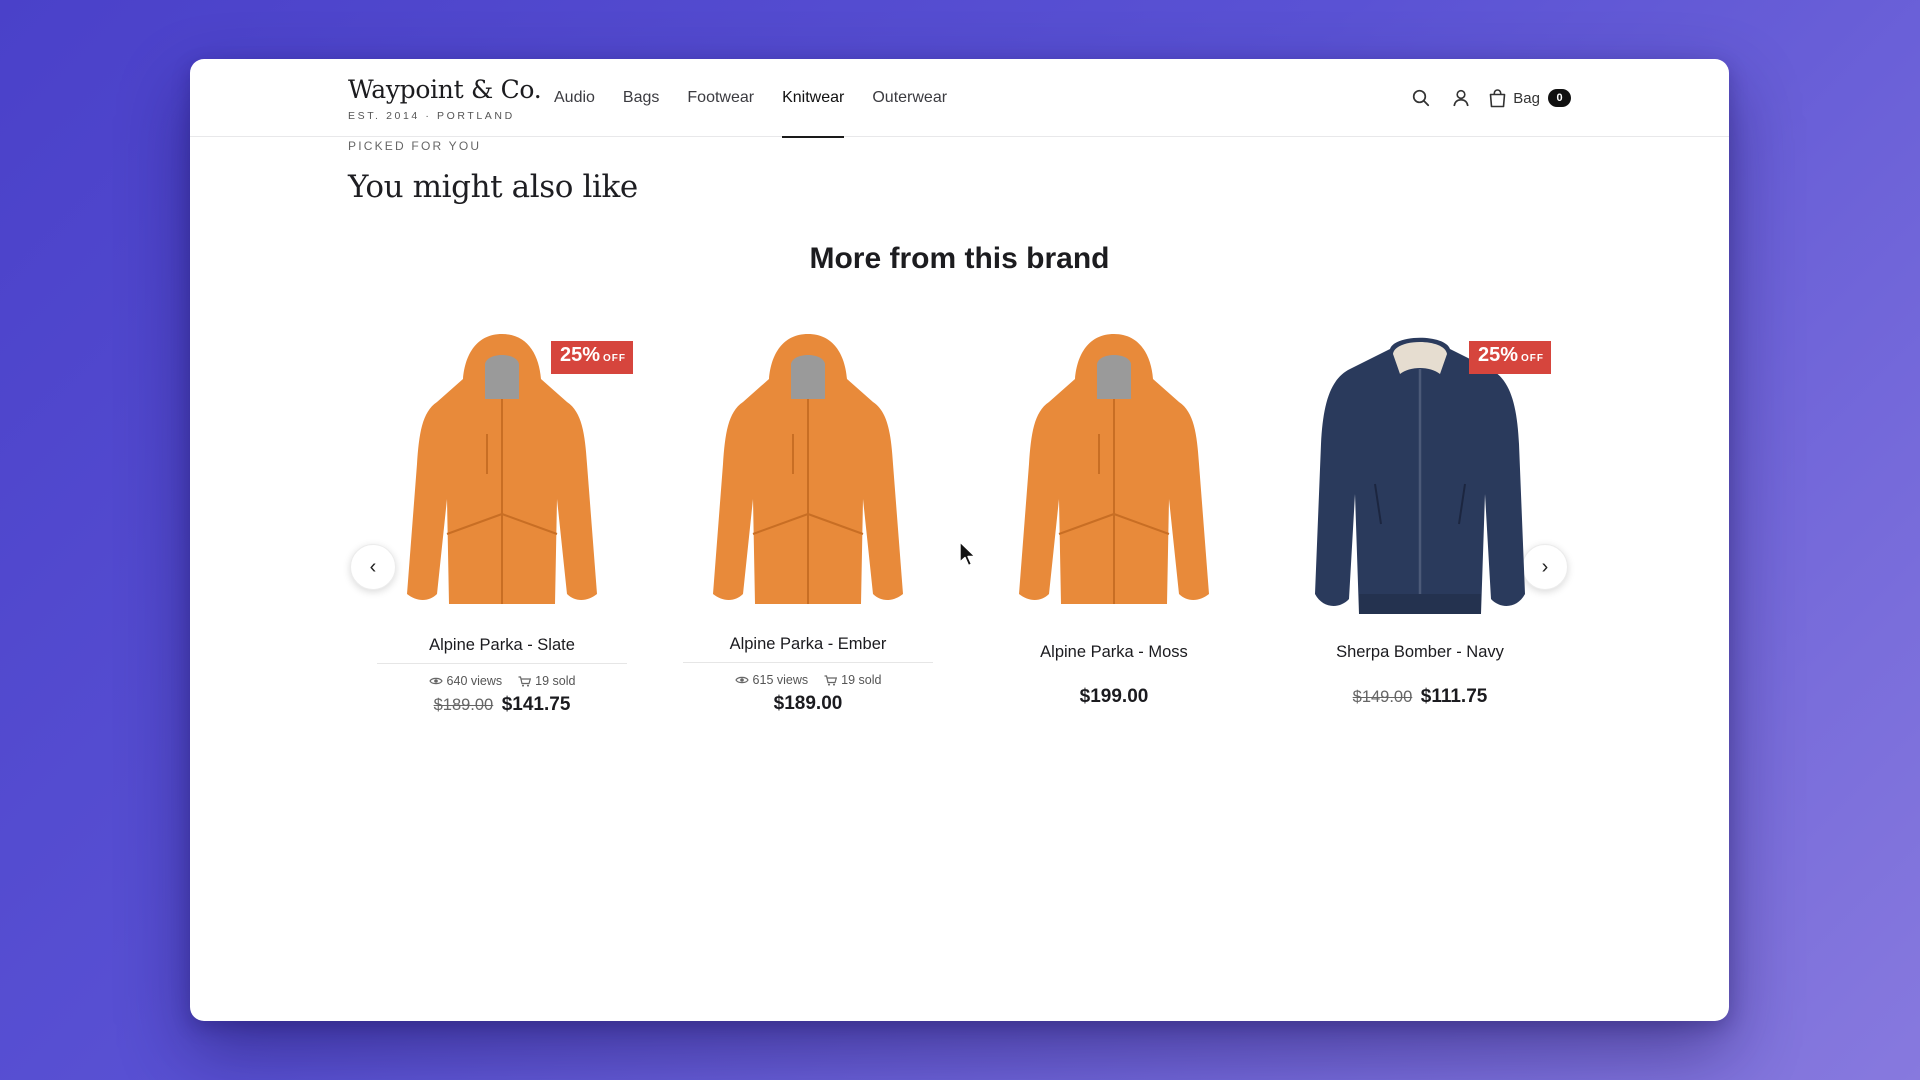 The height and width of the screenshot is (1080, 1920). I want to click on views-count: 640 views, so click(474, 681).